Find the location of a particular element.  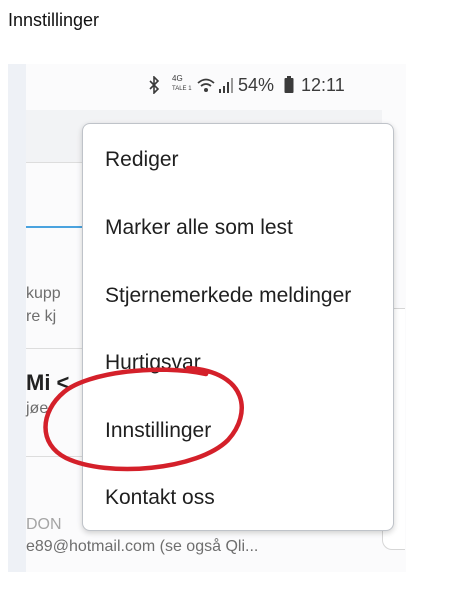

status-time: 12:11 is located at coordinates (323, 85).